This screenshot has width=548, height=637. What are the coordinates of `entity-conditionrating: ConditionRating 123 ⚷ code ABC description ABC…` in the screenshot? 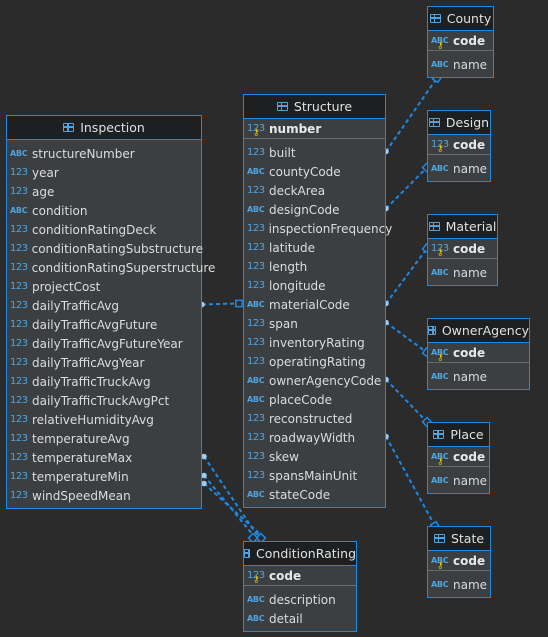 It's located at (300, 586).